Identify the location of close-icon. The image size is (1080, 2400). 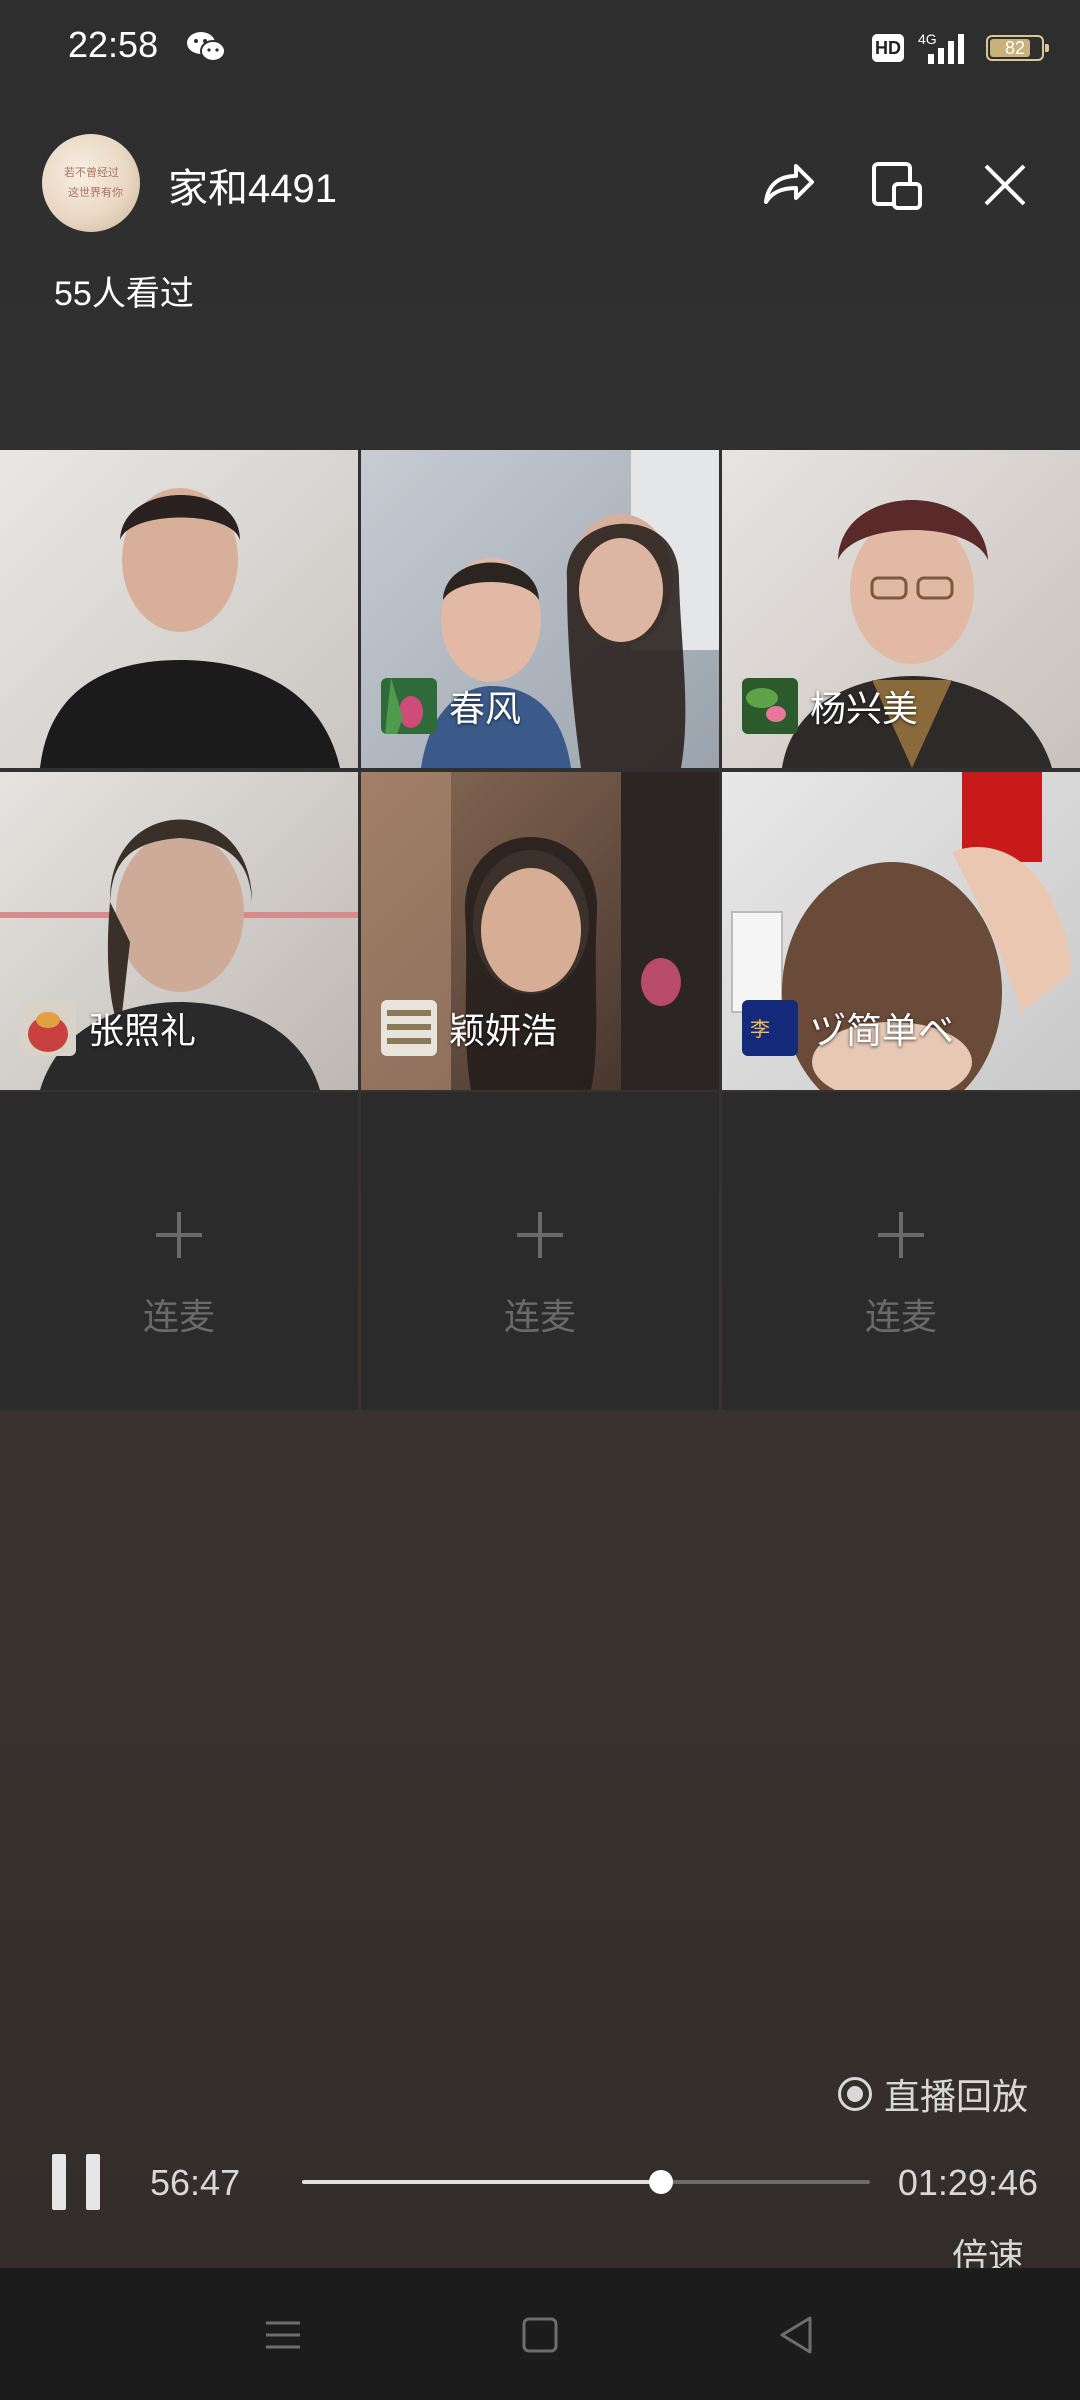
(1005, 185).